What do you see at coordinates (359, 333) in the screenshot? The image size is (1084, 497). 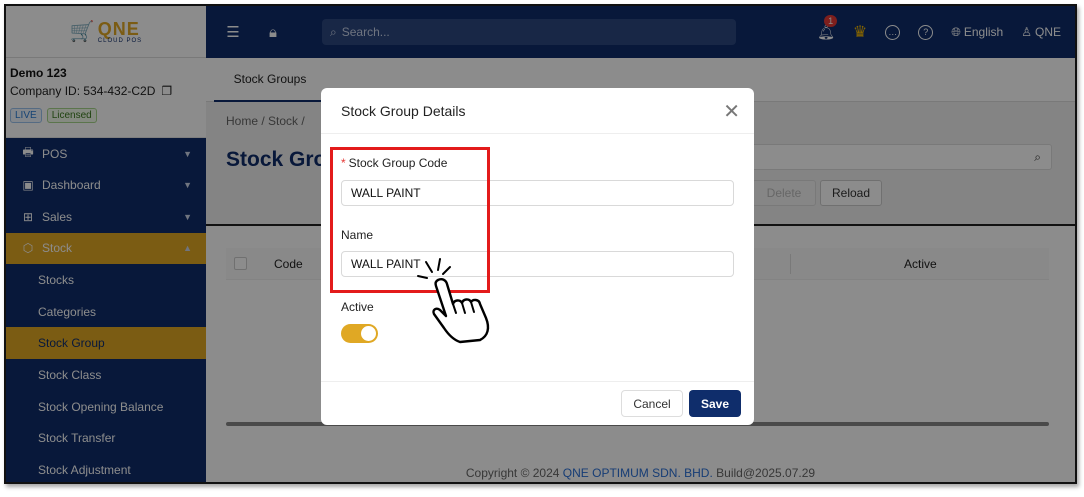 I see `active-toggle` at bounding box center [359, 333].